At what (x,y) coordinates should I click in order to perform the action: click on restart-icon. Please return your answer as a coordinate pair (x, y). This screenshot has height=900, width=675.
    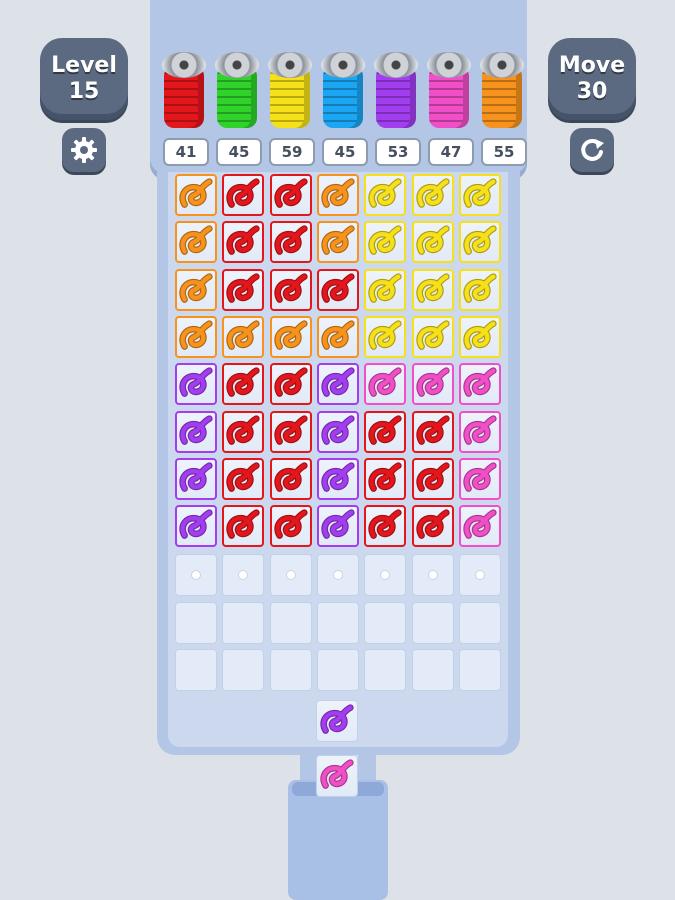
    Looking at the image, I should click on (592, 149).